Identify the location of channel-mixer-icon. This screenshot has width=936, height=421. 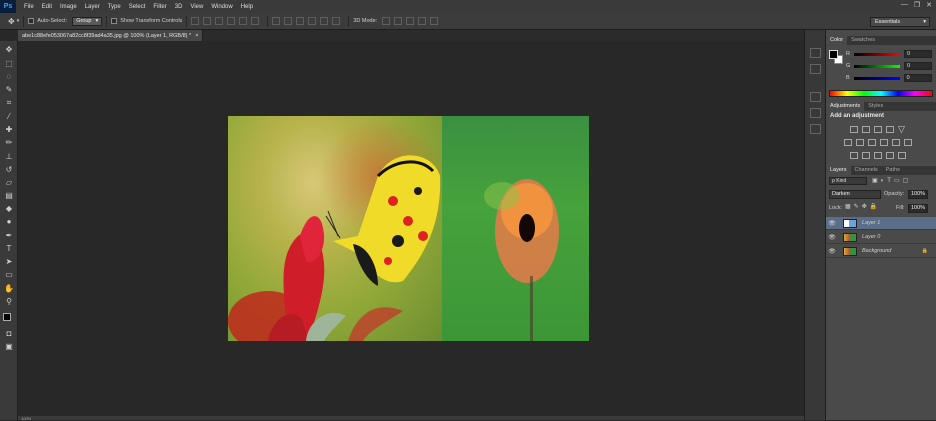
(896, 142).